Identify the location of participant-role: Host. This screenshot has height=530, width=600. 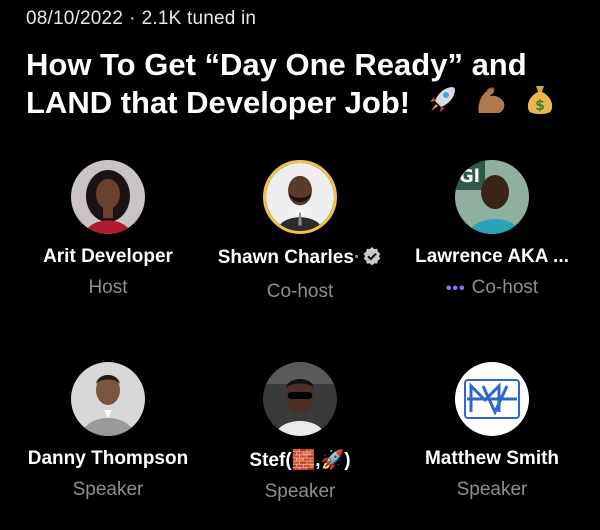
(108, 287).